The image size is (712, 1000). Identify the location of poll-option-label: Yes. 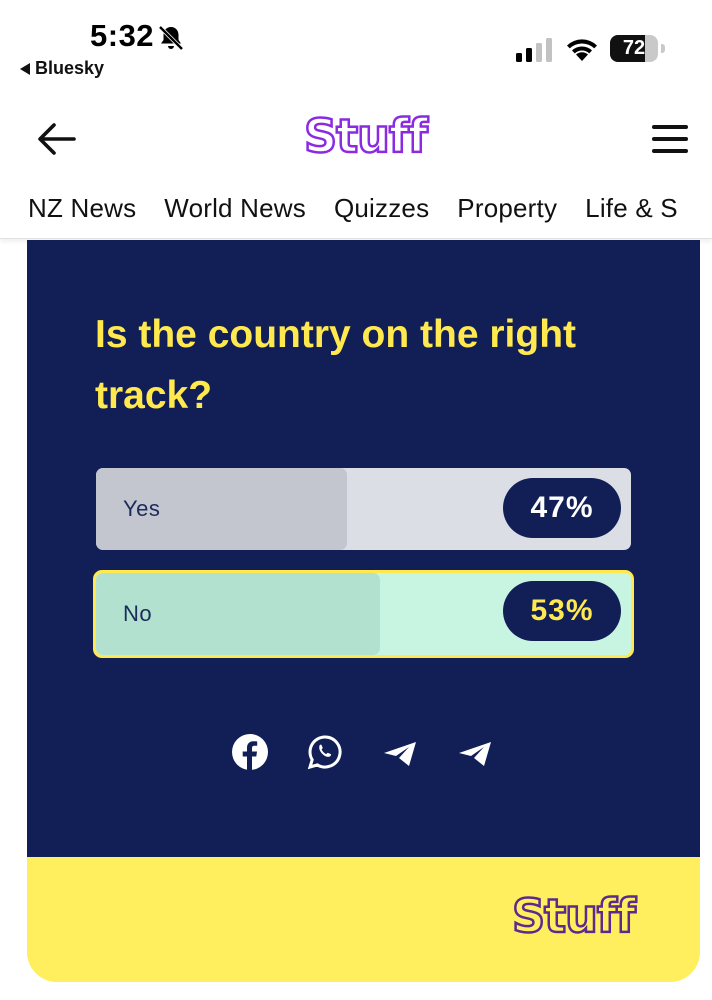
(142, 508).